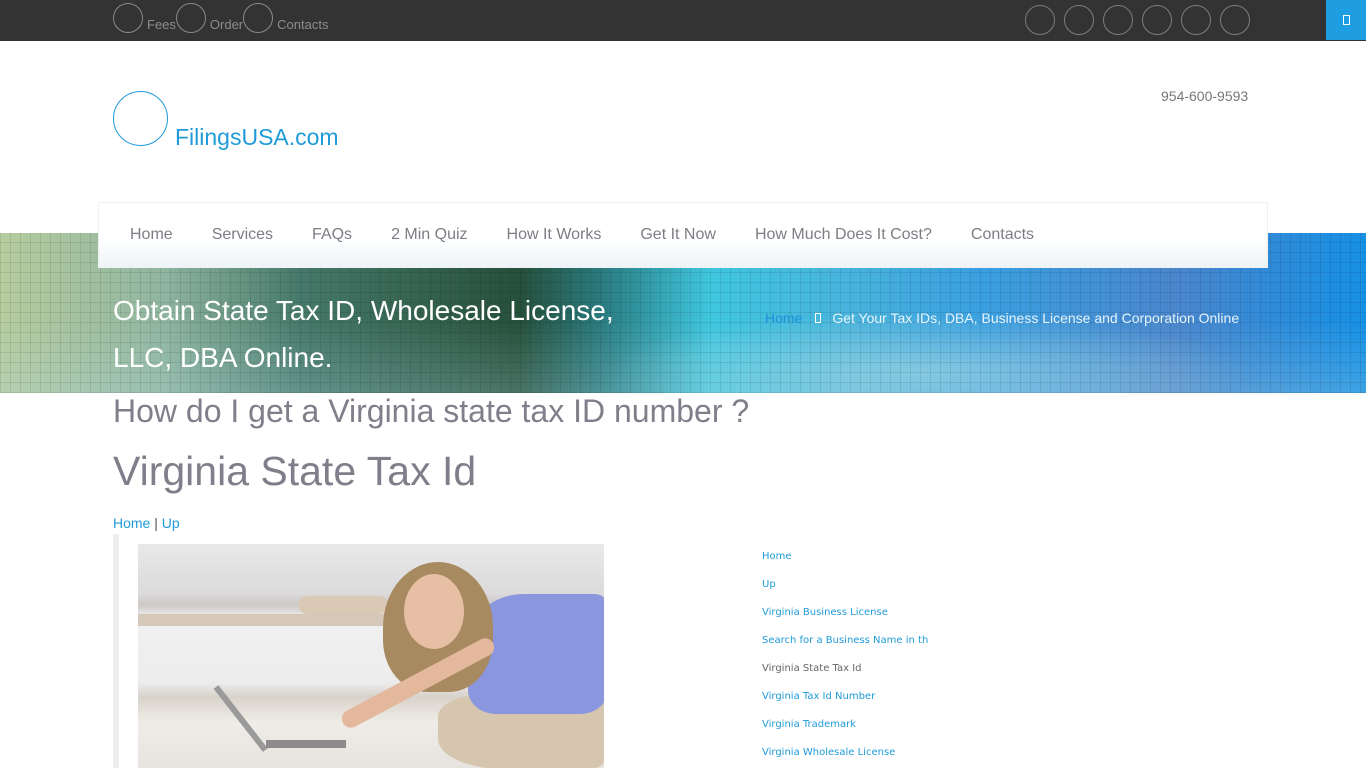 Image resolution: width=1366 pixels, height=768 pixels. I want to click on nav-cost: How Much Does It Cost?, so click(843, 235).